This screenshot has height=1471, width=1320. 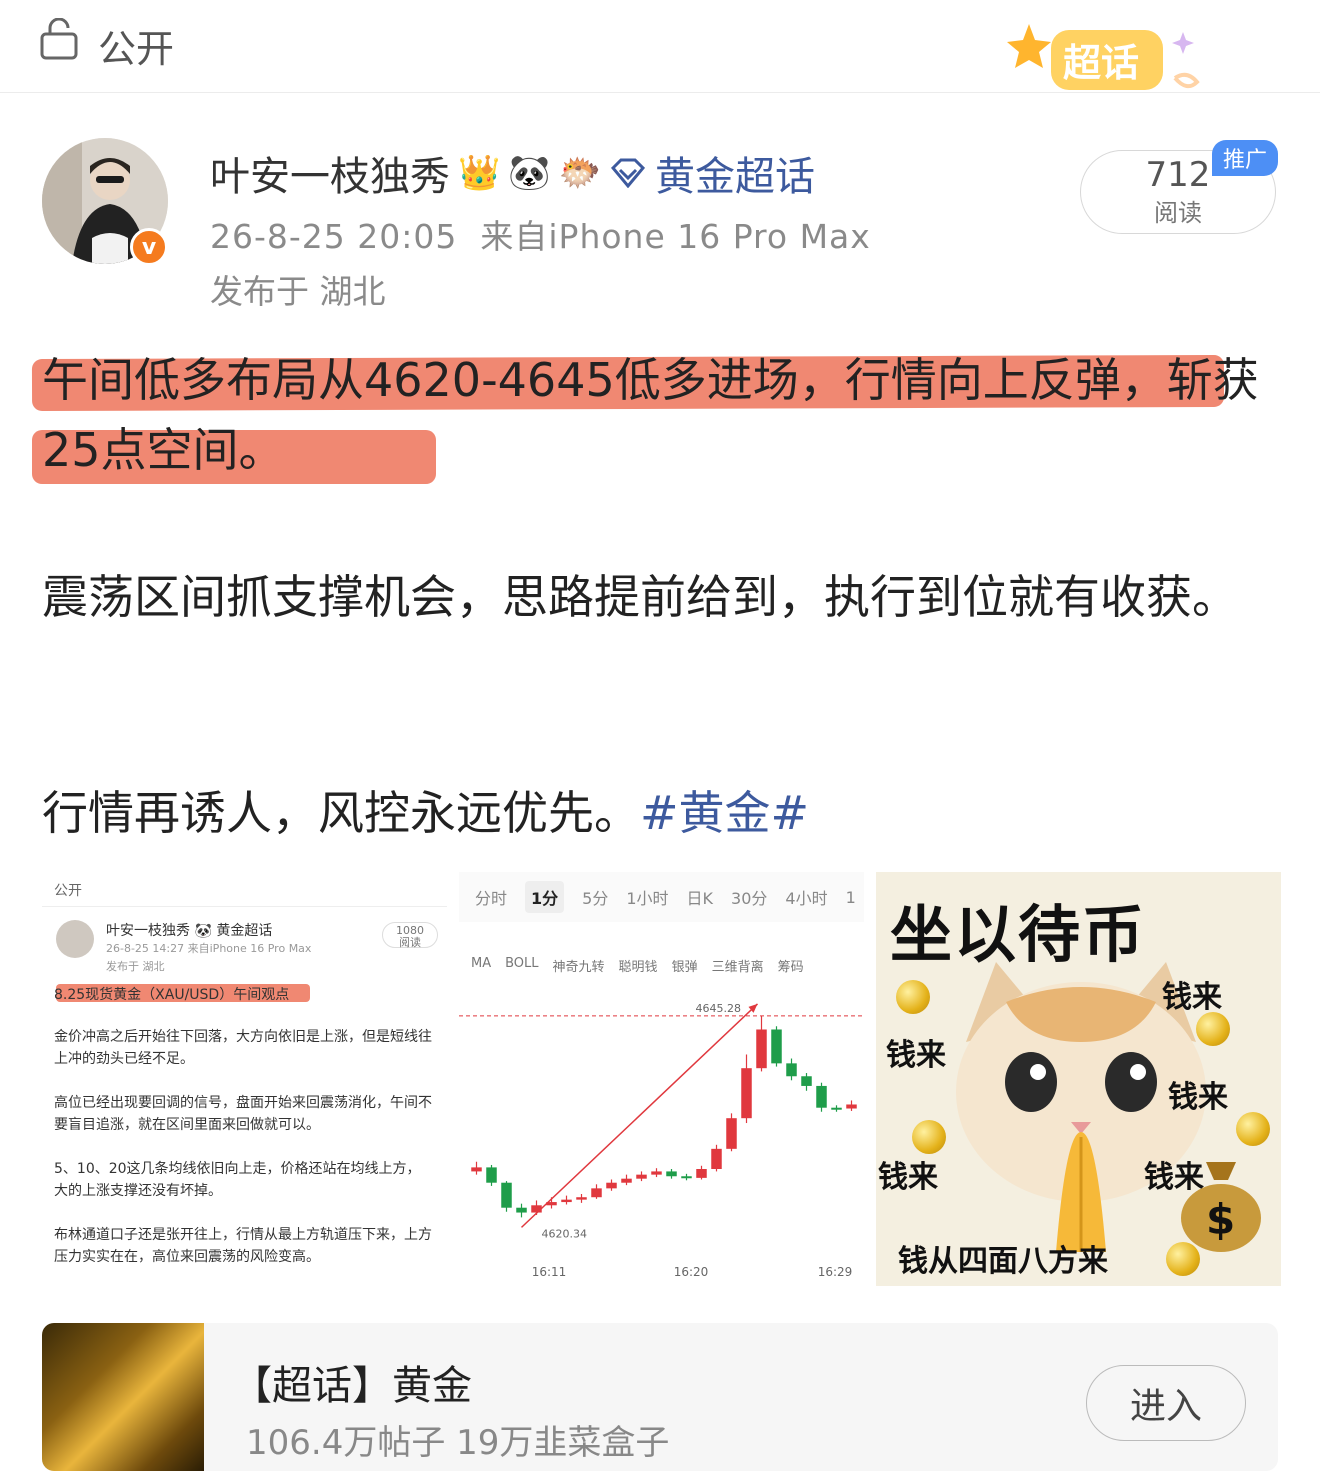 What do you see at coordinates (209, 948) in the screenshot?
I see `thumb-meta: 26-8-25 14:27 来自iPhone 16 Pro Max` at bounding box center [209, 948].